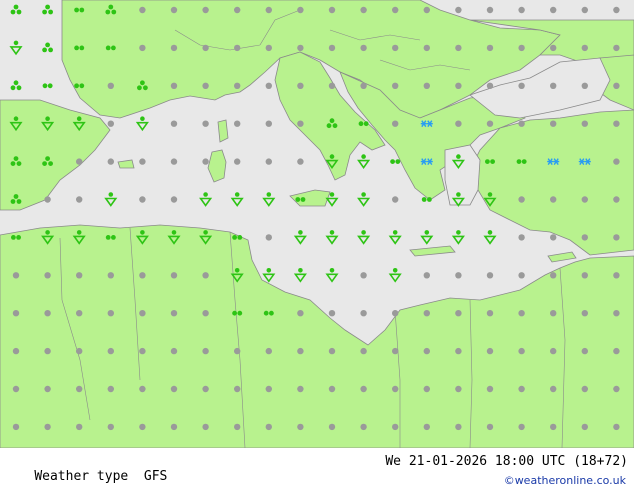 The image size is (634, 499). Describe the element at coordinates (565, 480) in the screenshot. I see `credit-link: ©weatheronline.co.uk` at that location.